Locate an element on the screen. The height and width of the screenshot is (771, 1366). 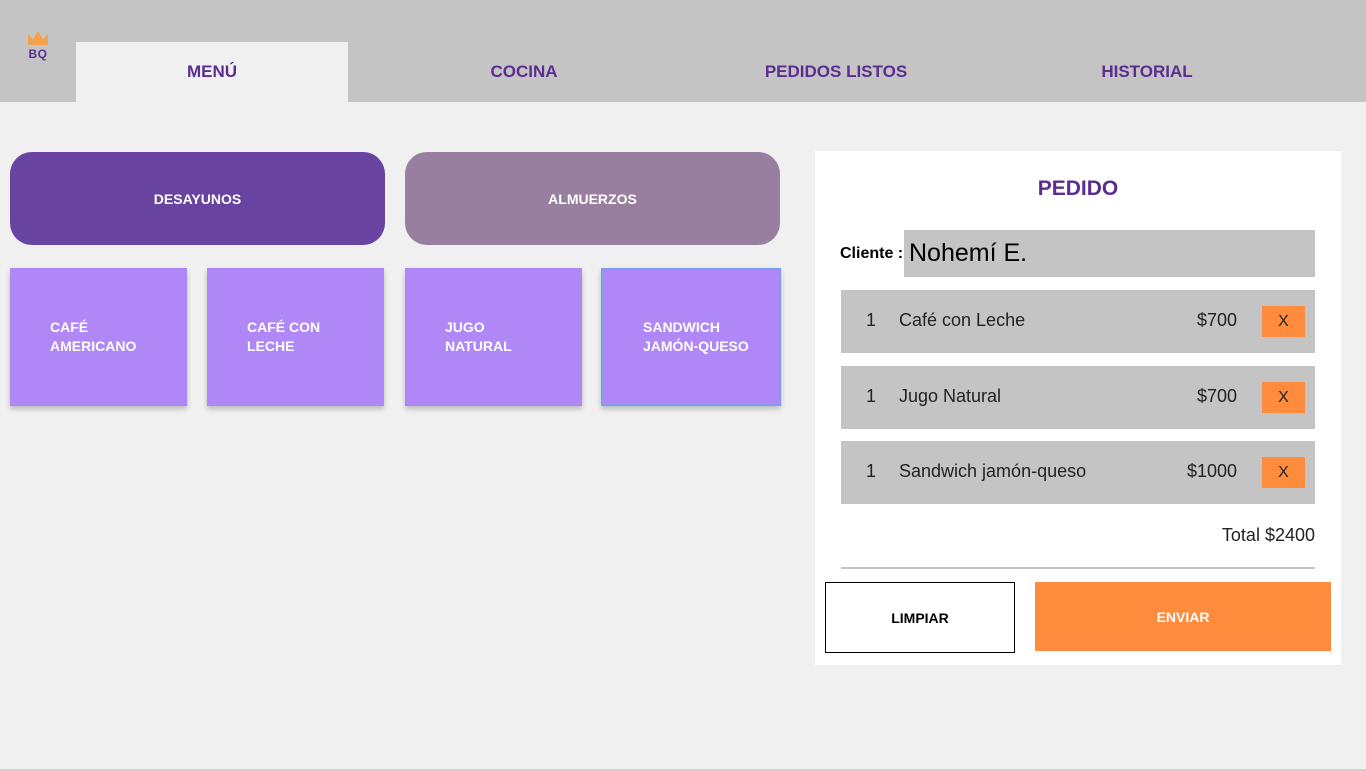
menu-item-jugo-natural: JUGO NATURAL is located at coordinates (493, 337).